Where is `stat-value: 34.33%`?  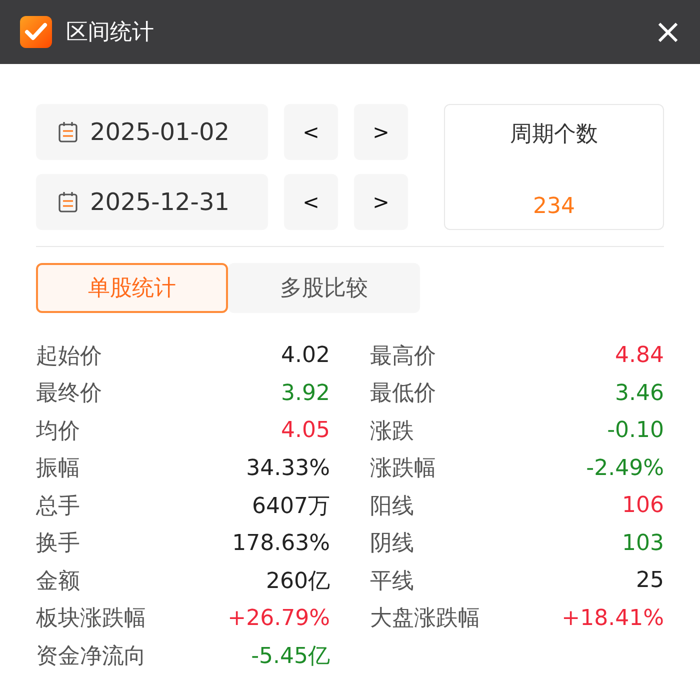
stat-value: 34.33% is located at coordinates (288, 468).